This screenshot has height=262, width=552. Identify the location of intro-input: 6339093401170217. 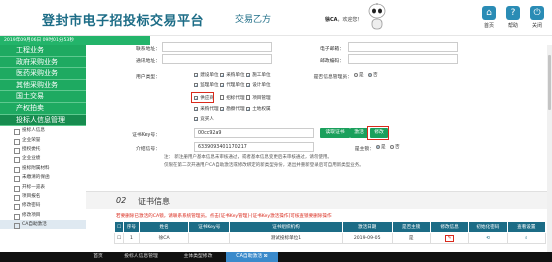
(254, 147).